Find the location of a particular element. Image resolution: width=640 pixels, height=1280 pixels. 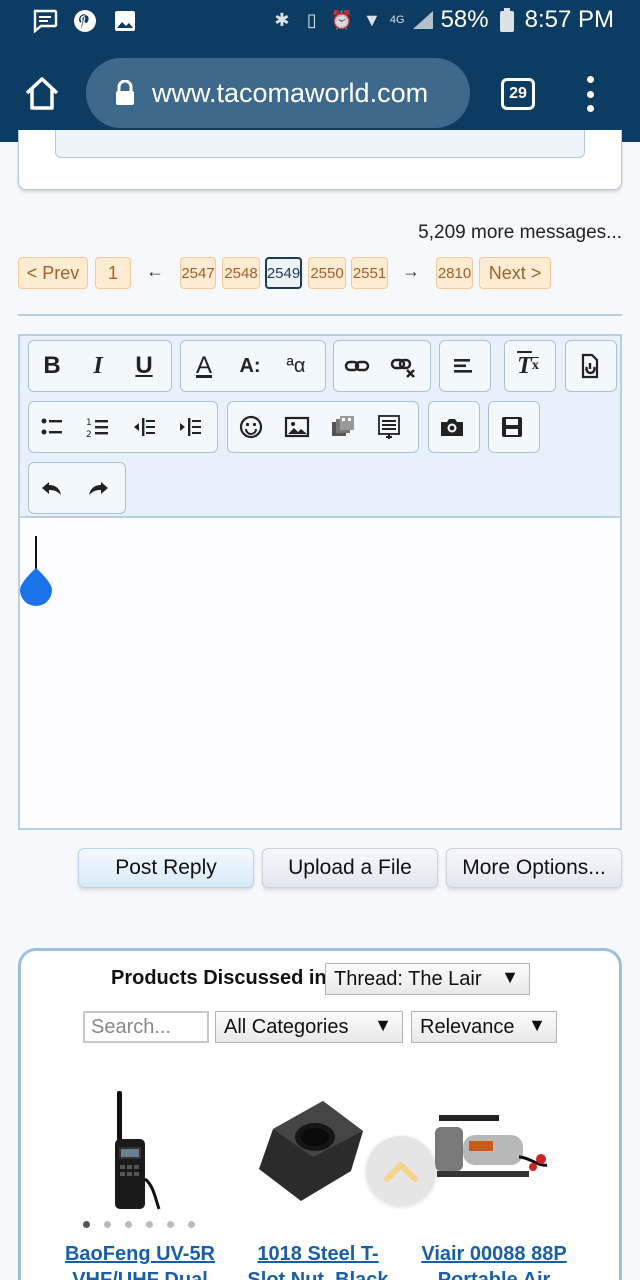

align-group is located at coordinates (465, 366).